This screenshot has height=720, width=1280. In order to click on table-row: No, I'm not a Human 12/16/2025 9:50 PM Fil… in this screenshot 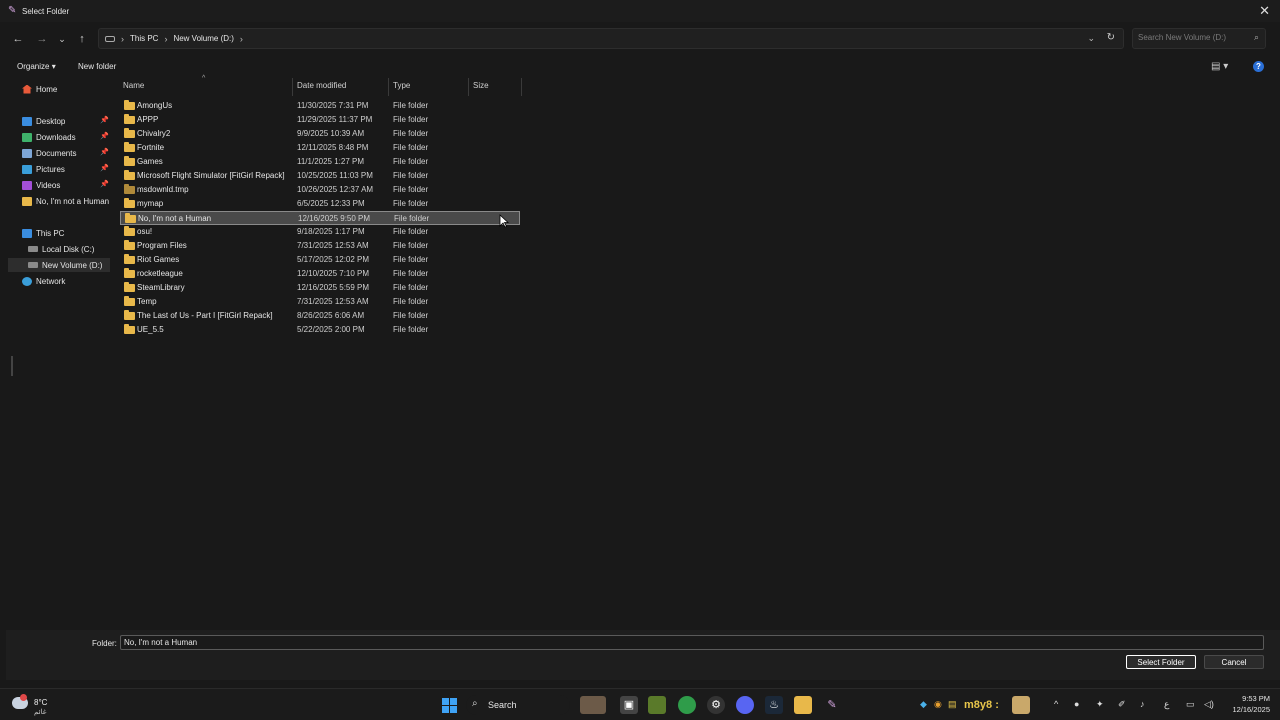, I will do `click(320, 218)`.